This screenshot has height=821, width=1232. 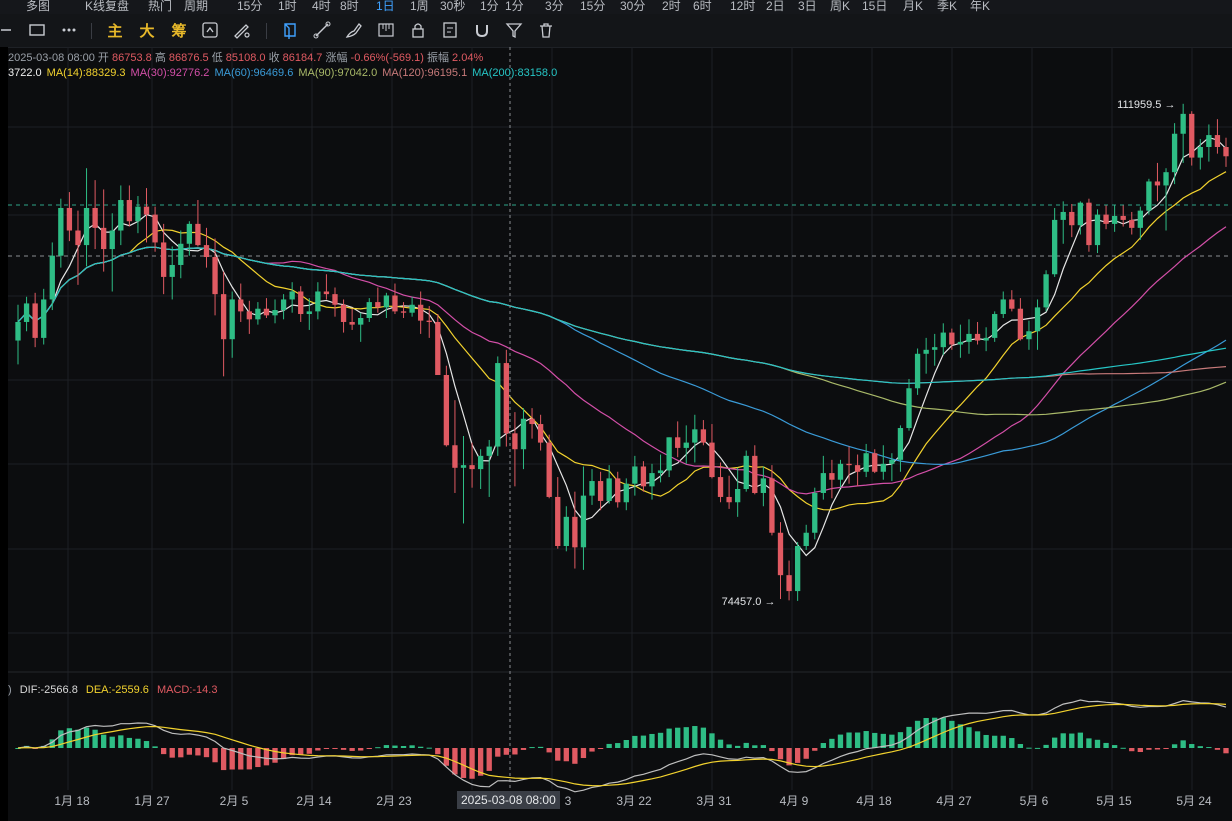 I want to click on amplitude-value: 2.04%, so click(x=468, y=58).